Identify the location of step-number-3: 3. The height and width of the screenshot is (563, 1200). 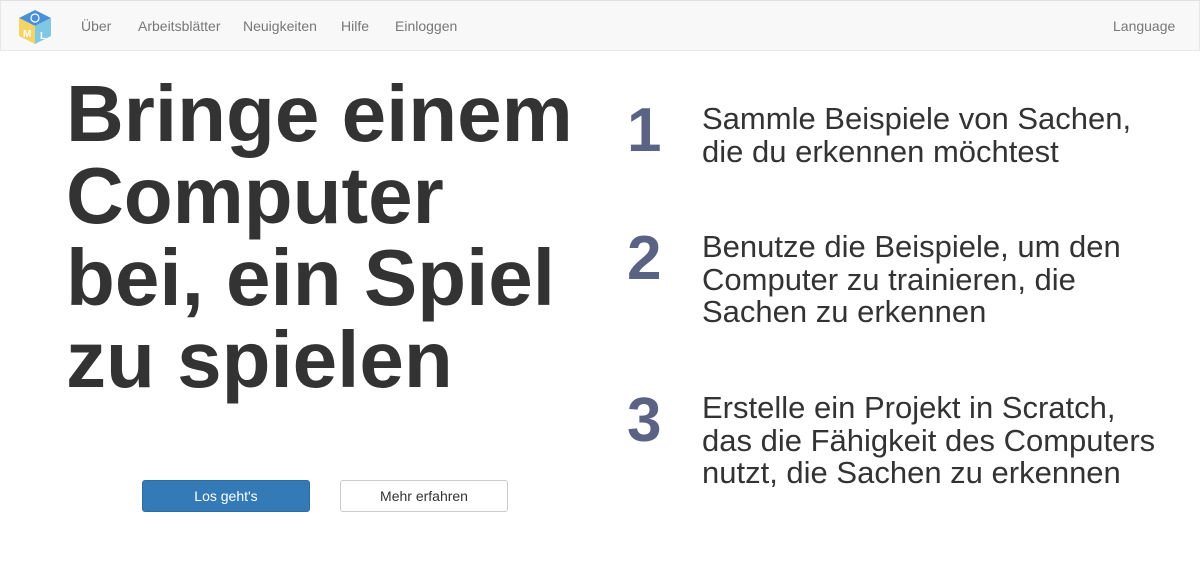
(644, 420).